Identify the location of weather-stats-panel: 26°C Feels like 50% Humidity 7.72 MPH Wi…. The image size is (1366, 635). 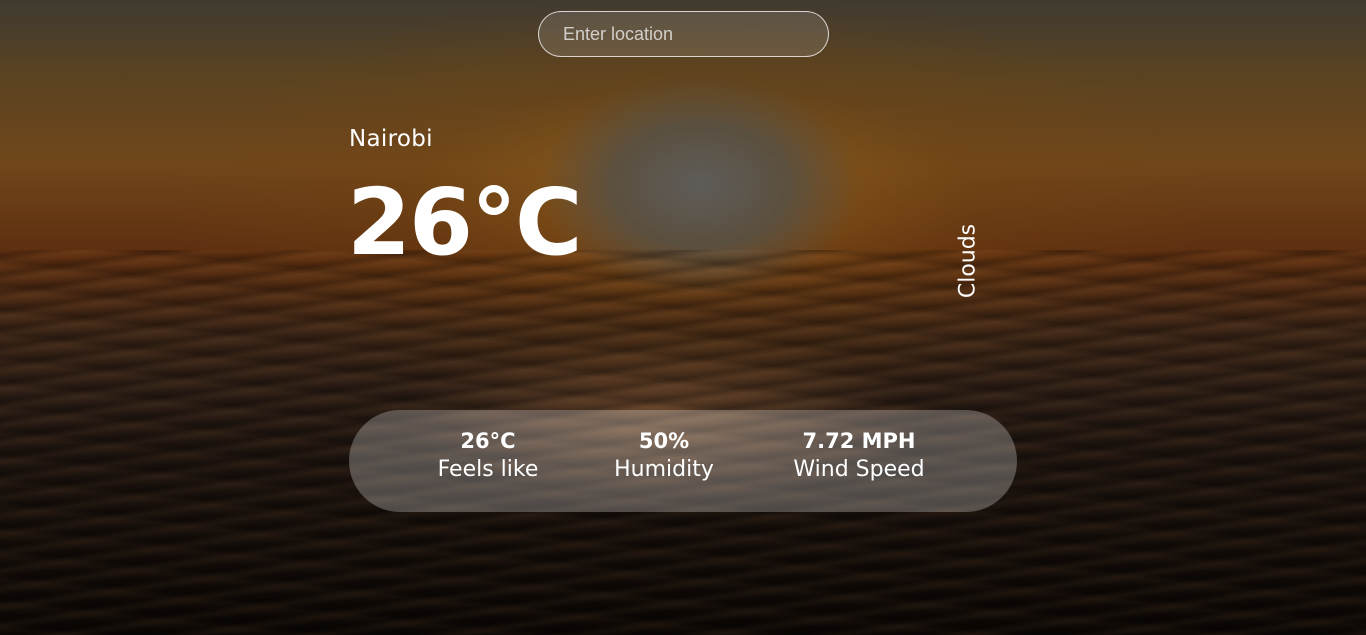
(683, 461).